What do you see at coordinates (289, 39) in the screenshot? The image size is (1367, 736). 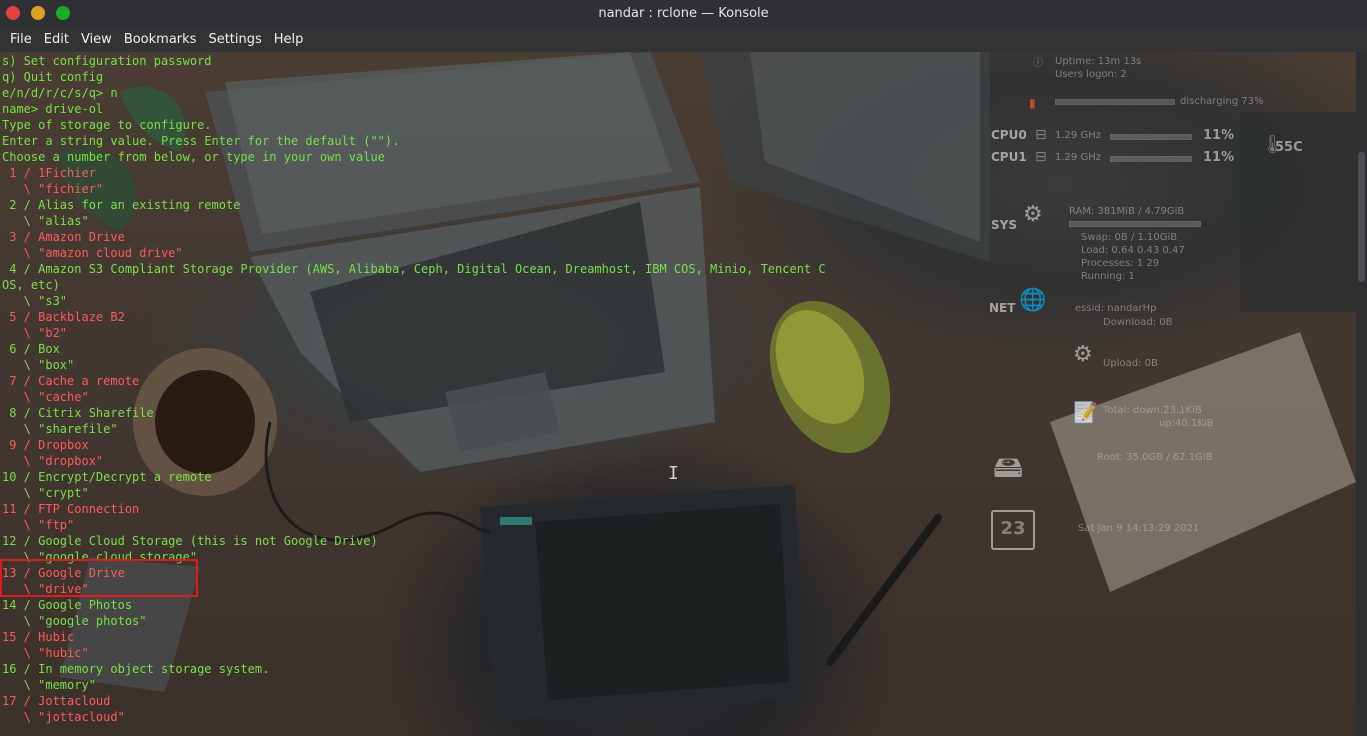 I see `menu-help: Help` at bounding box center [289, 39].